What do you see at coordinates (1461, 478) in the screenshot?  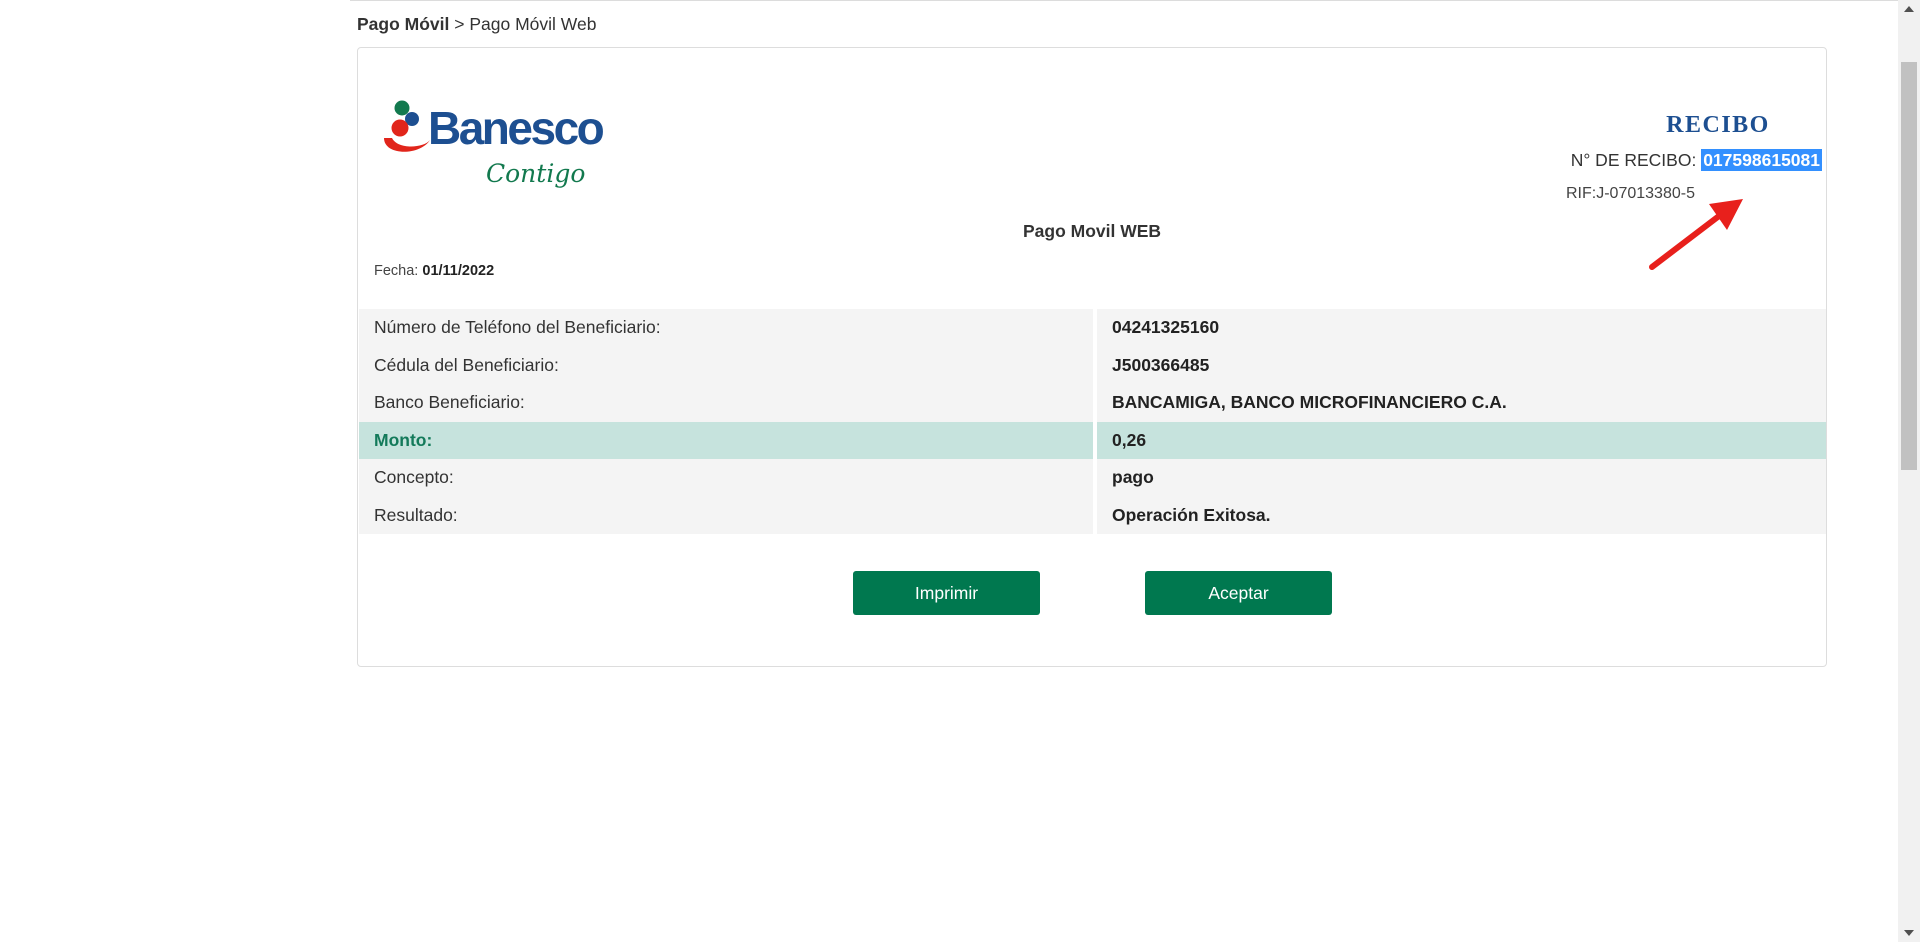 I see `concept-value: pago` at bounding box center [1461, 478].